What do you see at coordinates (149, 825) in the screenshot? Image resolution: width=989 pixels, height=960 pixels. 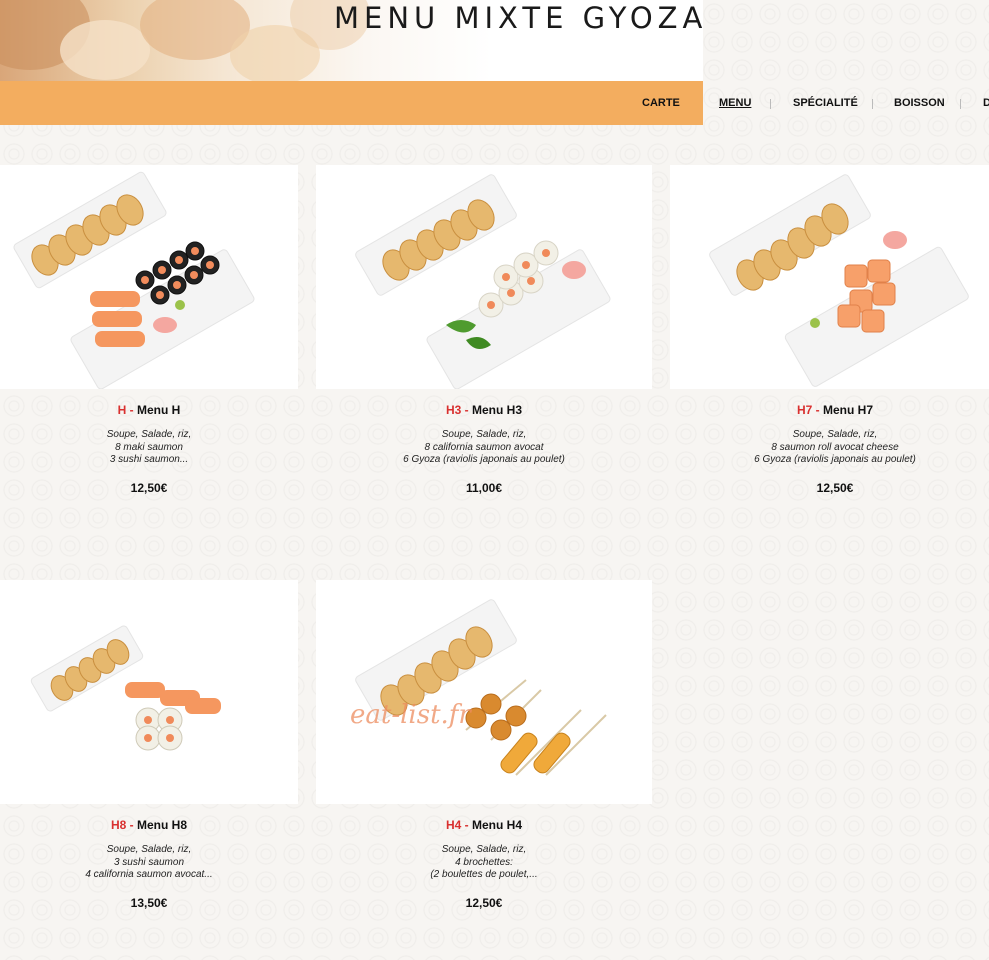 I see `product-title: H8 - Menu H8` at bounding box center [149, 825].